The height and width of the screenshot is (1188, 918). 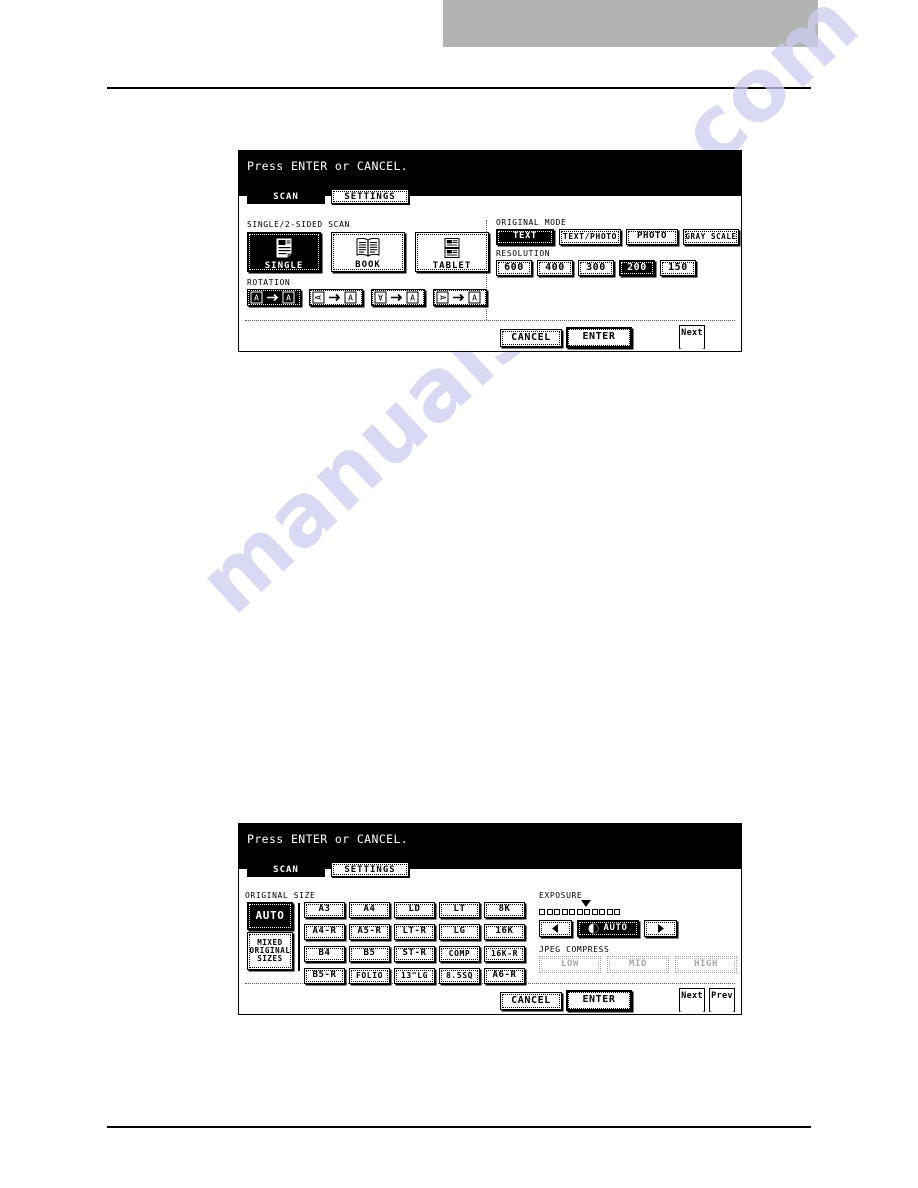 I want to click on exposure-auto-label: AUTO, so click(x=615, y=927).